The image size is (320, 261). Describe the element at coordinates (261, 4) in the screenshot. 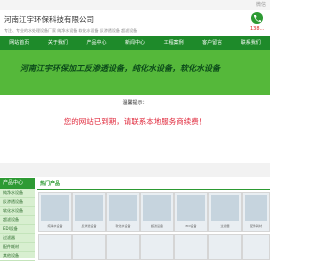

I see `topbar-link: 微信` at that location.